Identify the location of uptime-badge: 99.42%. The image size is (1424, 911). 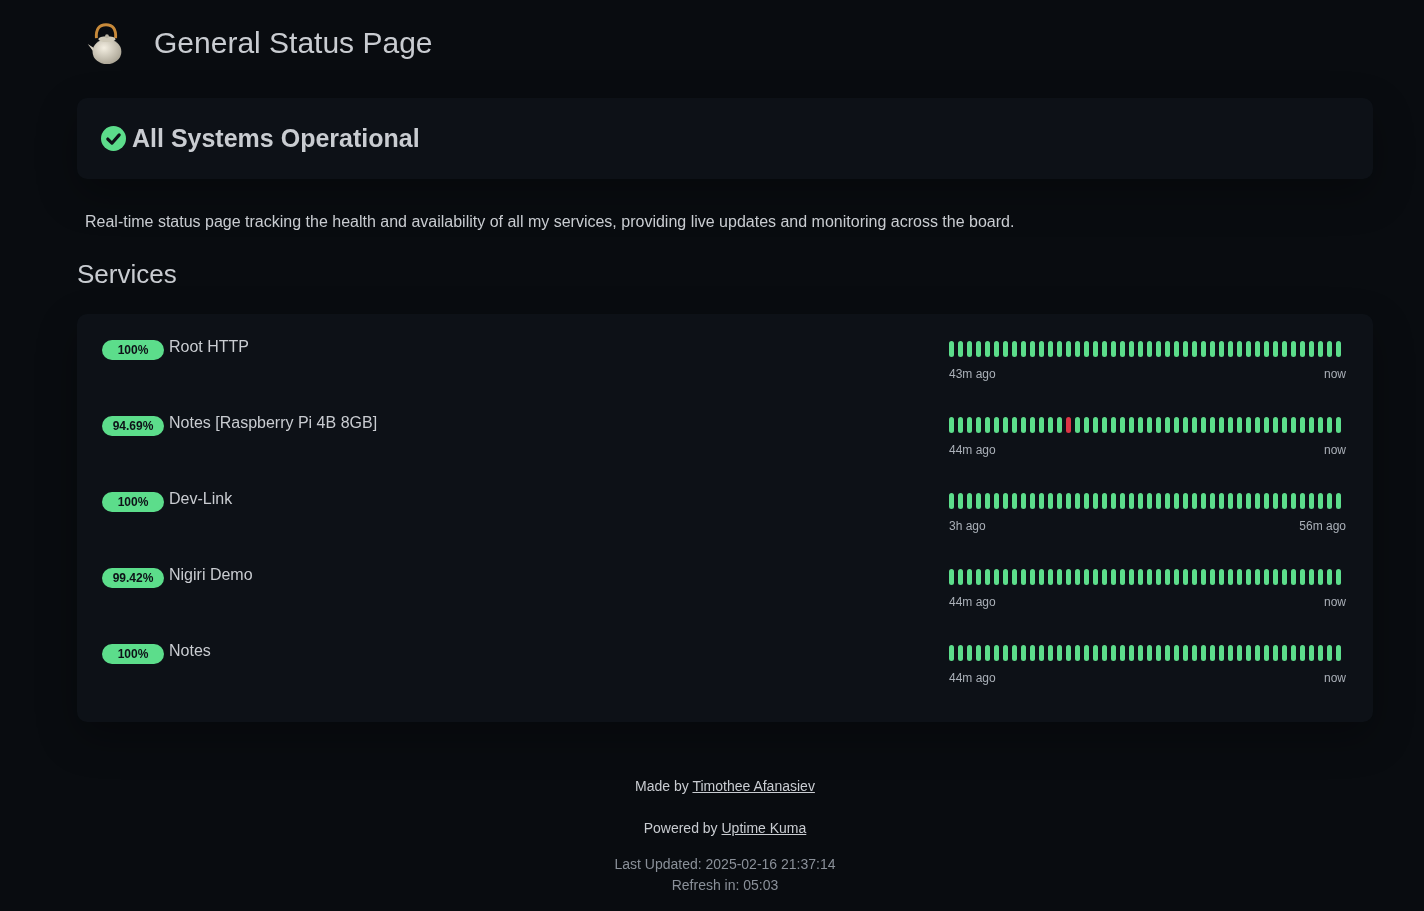
(133, 578).